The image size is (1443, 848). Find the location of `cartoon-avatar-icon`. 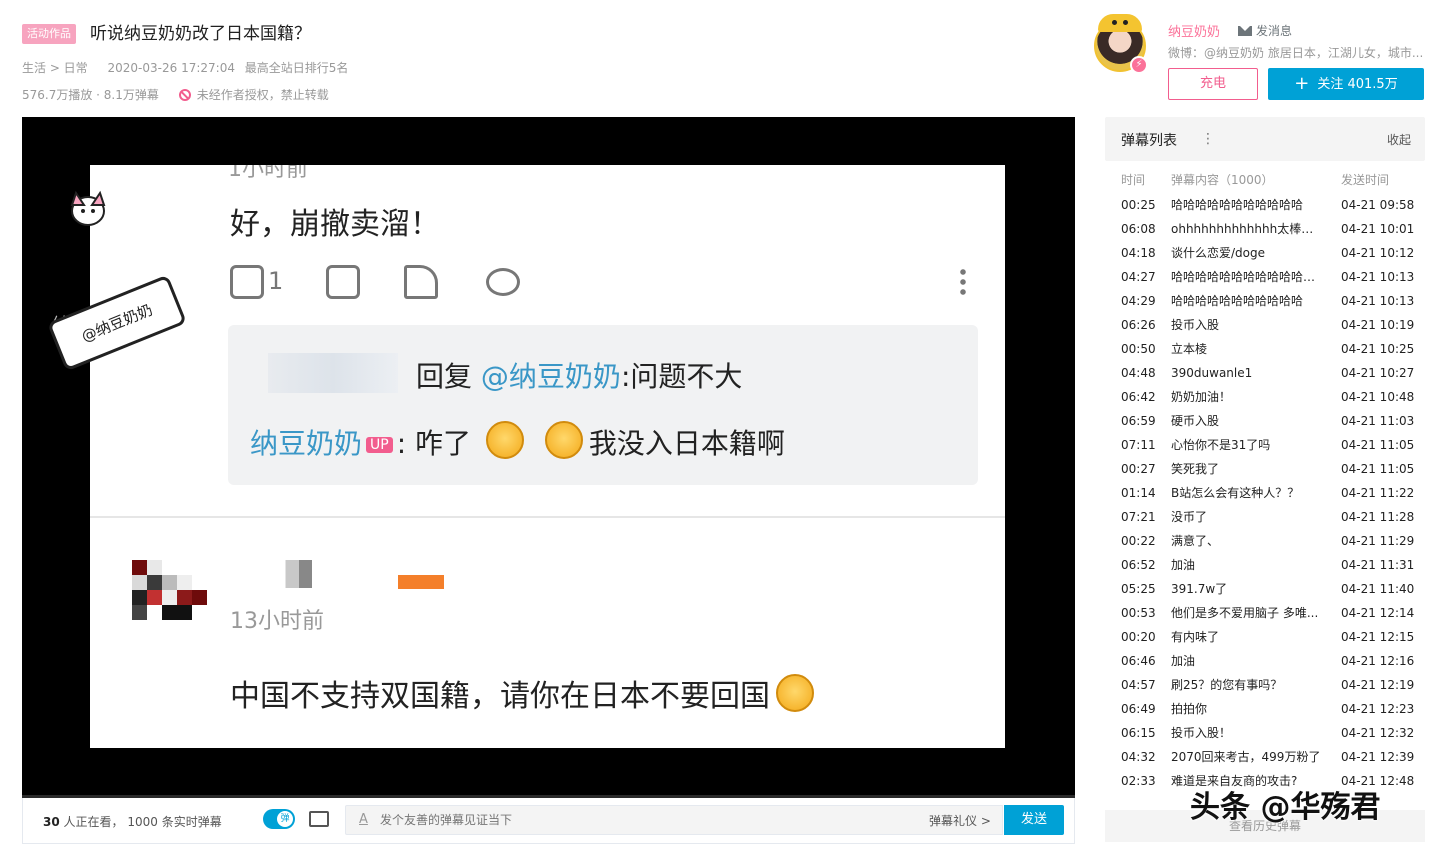

cartoon-avatar-icon is located at coordinates (88, 208).